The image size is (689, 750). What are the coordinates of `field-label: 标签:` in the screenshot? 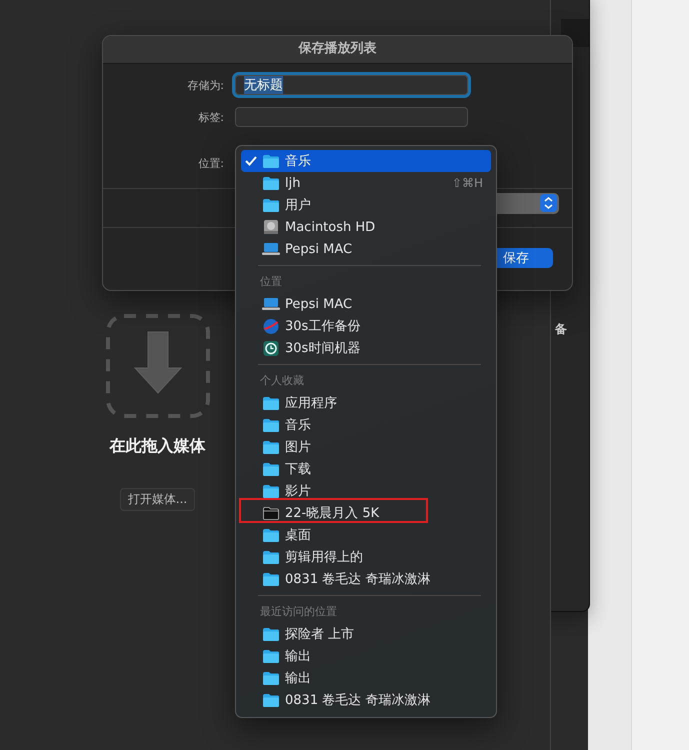 It's located at (211, 117).